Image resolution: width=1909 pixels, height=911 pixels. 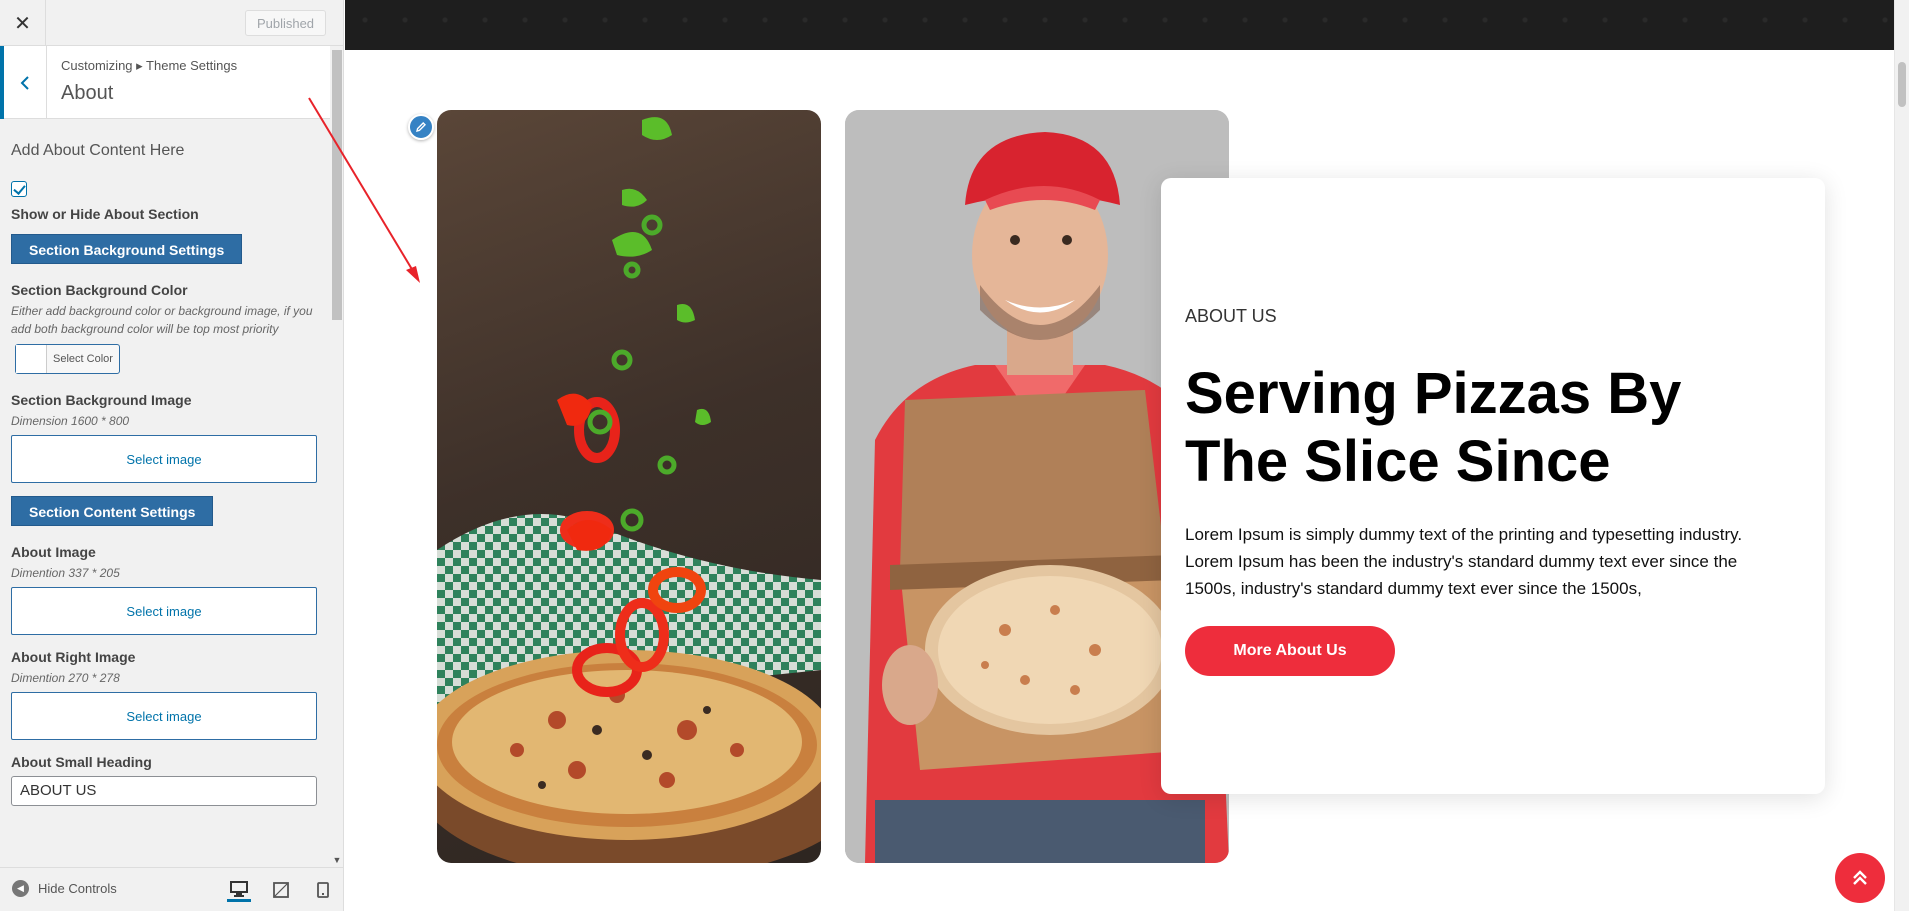 What do you see at coordinates (337, 185) in the screenshot?
I see `sidebar-scrollbar-thumb` at bounding box center [337, 185].